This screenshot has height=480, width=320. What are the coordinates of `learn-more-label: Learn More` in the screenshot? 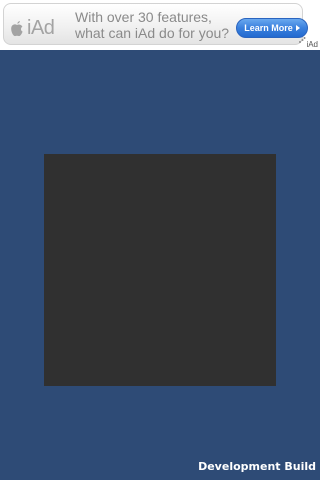 It's located at (268, 28).